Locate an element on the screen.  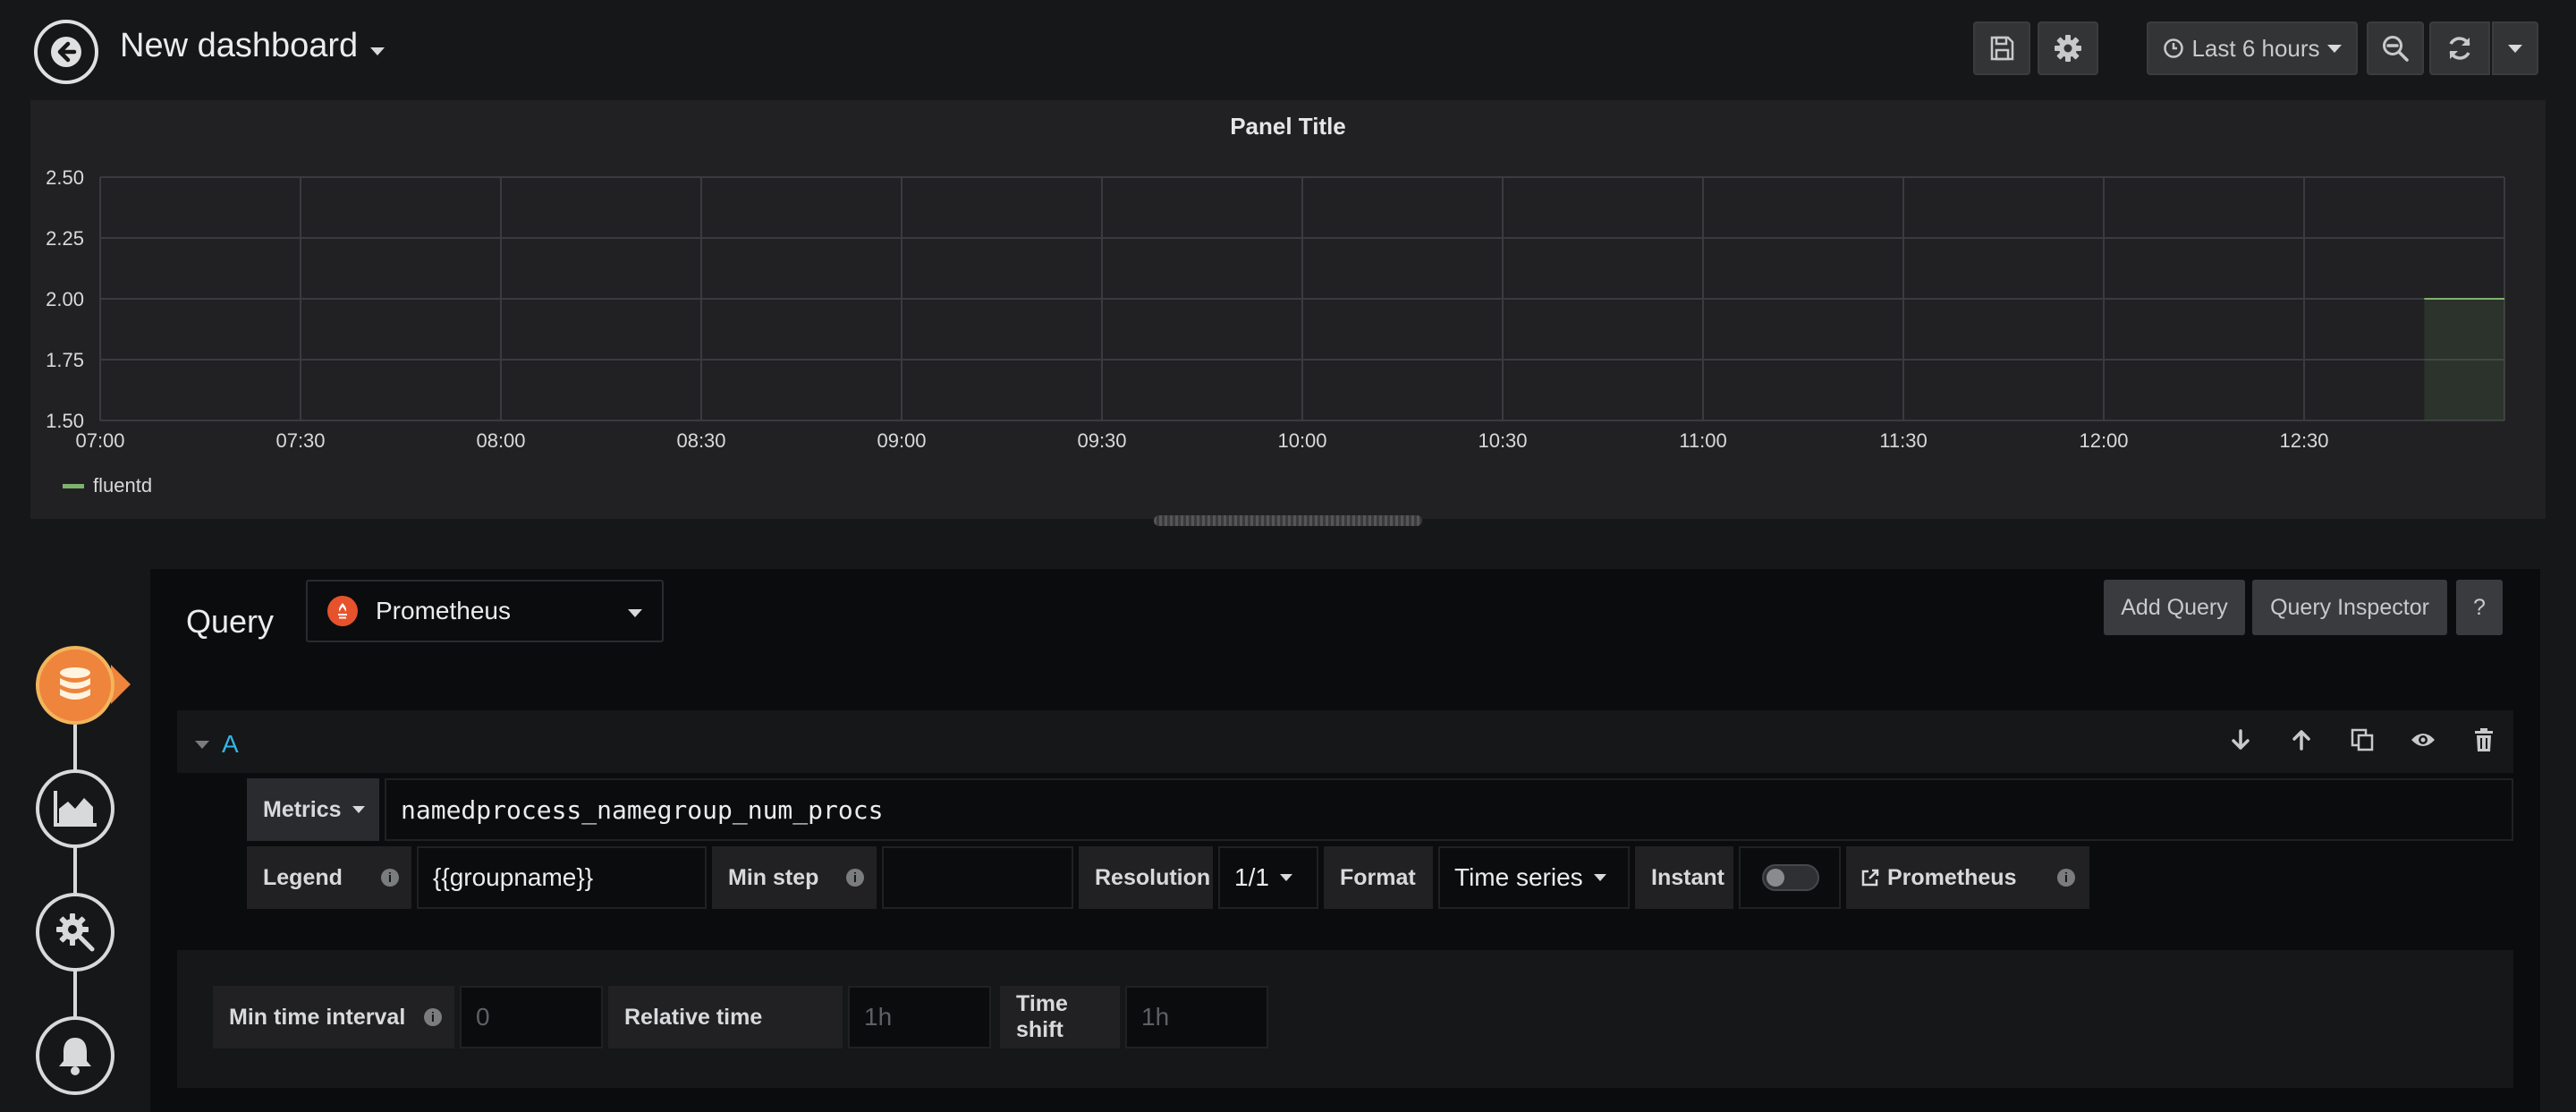
x-tick-label: 09:00 is located at coordinates (901, 440).